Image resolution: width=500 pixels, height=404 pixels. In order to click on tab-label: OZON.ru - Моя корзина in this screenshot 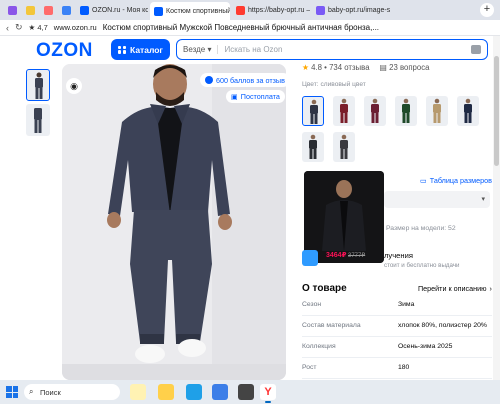, I will do `click(120, 10)`.